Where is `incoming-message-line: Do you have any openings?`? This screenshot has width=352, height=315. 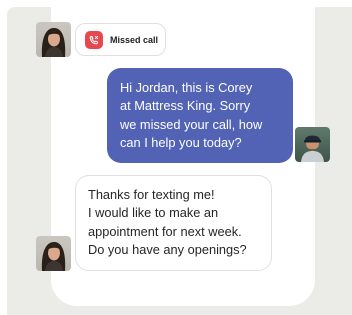 incoming-message-line: Do you have any openings? is located at coordinates (167, 250).